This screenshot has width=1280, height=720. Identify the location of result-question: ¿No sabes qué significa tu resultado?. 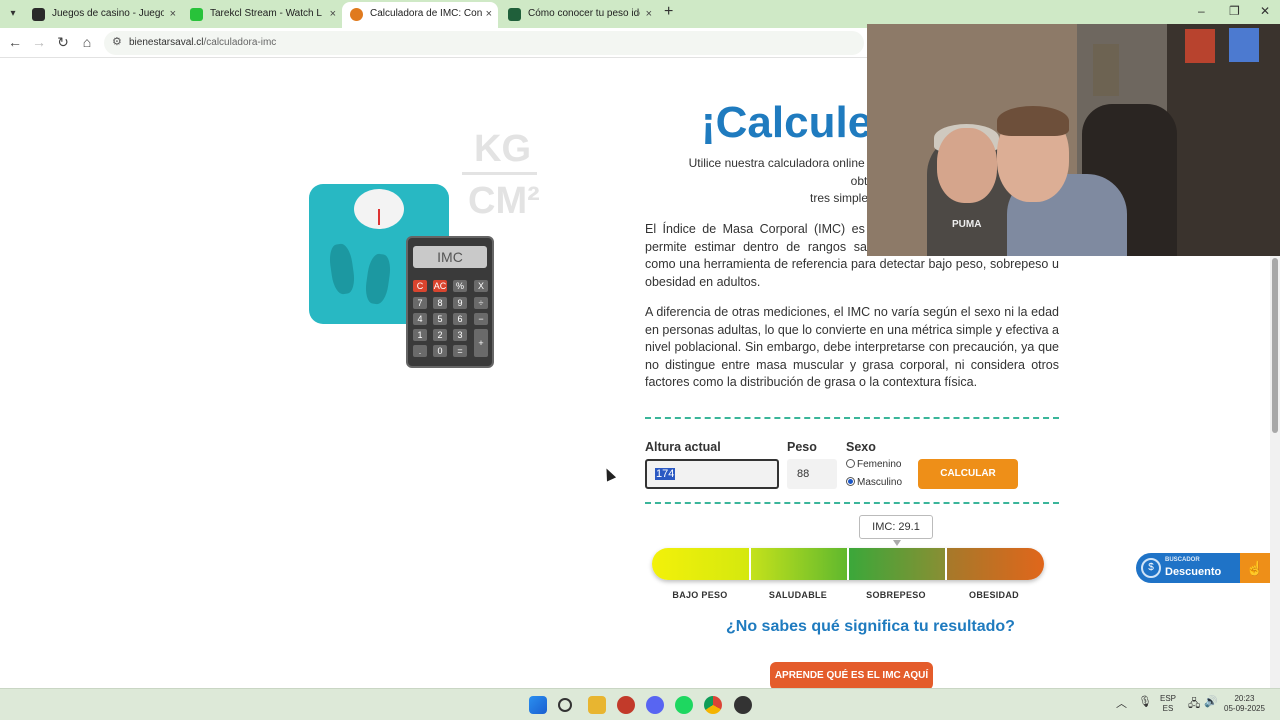
(870, 626).